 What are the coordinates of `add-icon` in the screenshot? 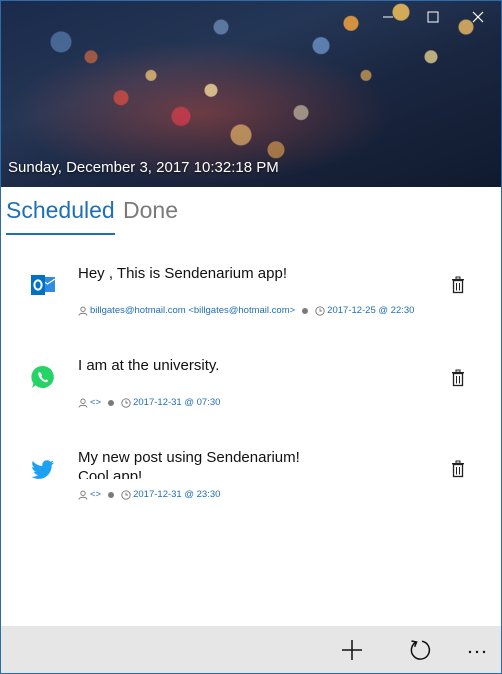 It's located at (352, 650).